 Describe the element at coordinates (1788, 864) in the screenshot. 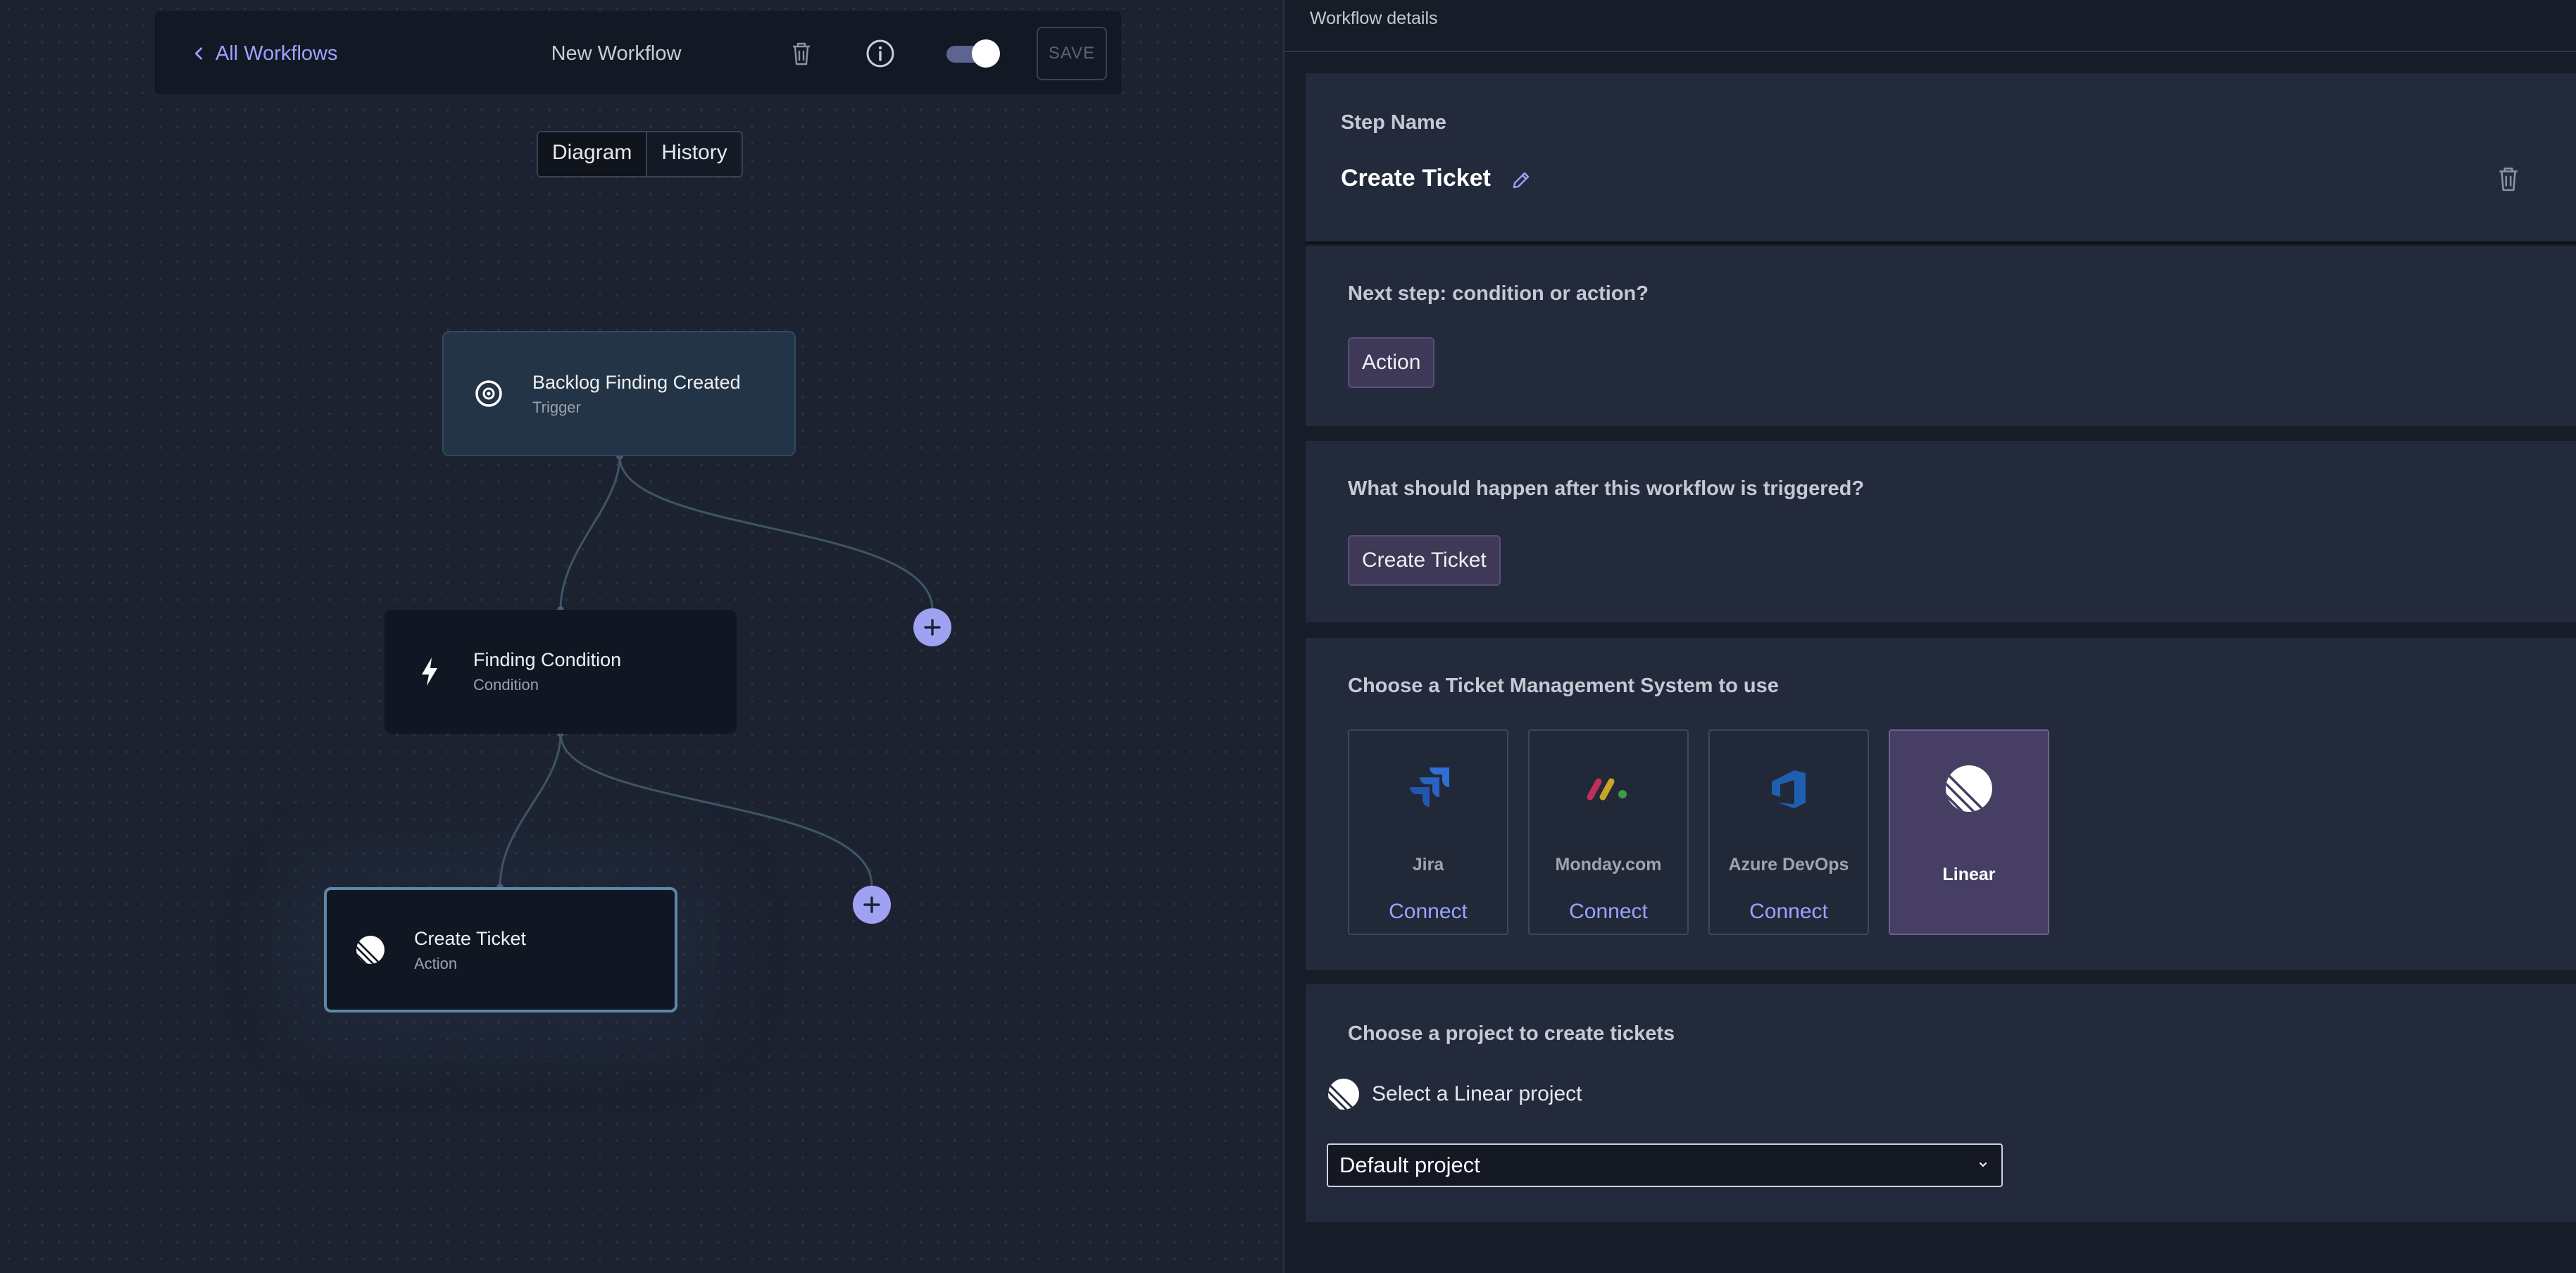

I see `tms-name: Azure DevOps` at that location.